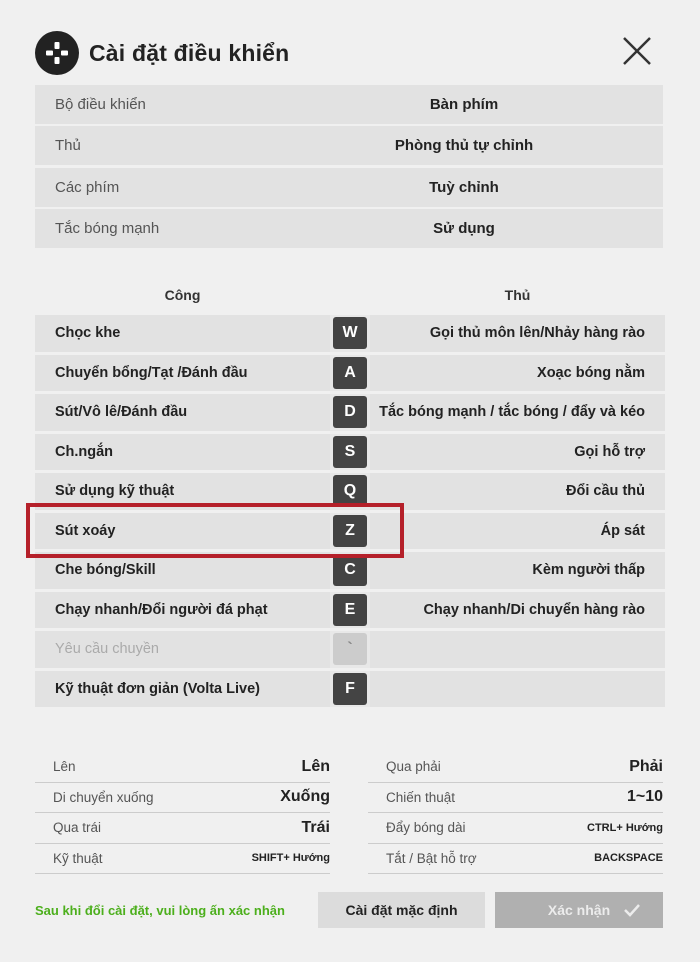 This screenshot has width=700, height=962. I want to click on key-badge: D, so click(350, 412).